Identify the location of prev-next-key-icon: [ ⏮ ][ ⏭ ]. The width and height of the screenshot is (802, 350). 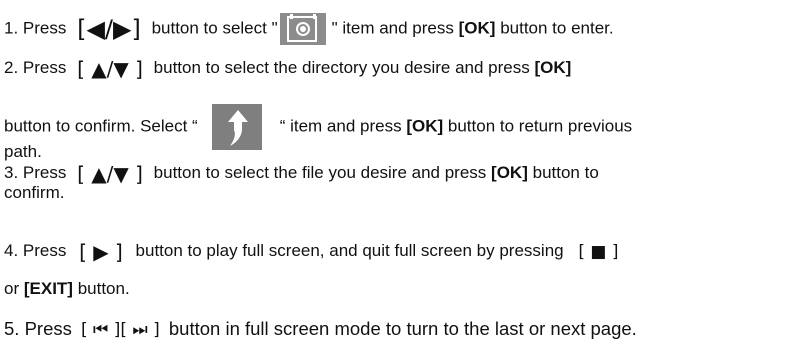
(120, 330).